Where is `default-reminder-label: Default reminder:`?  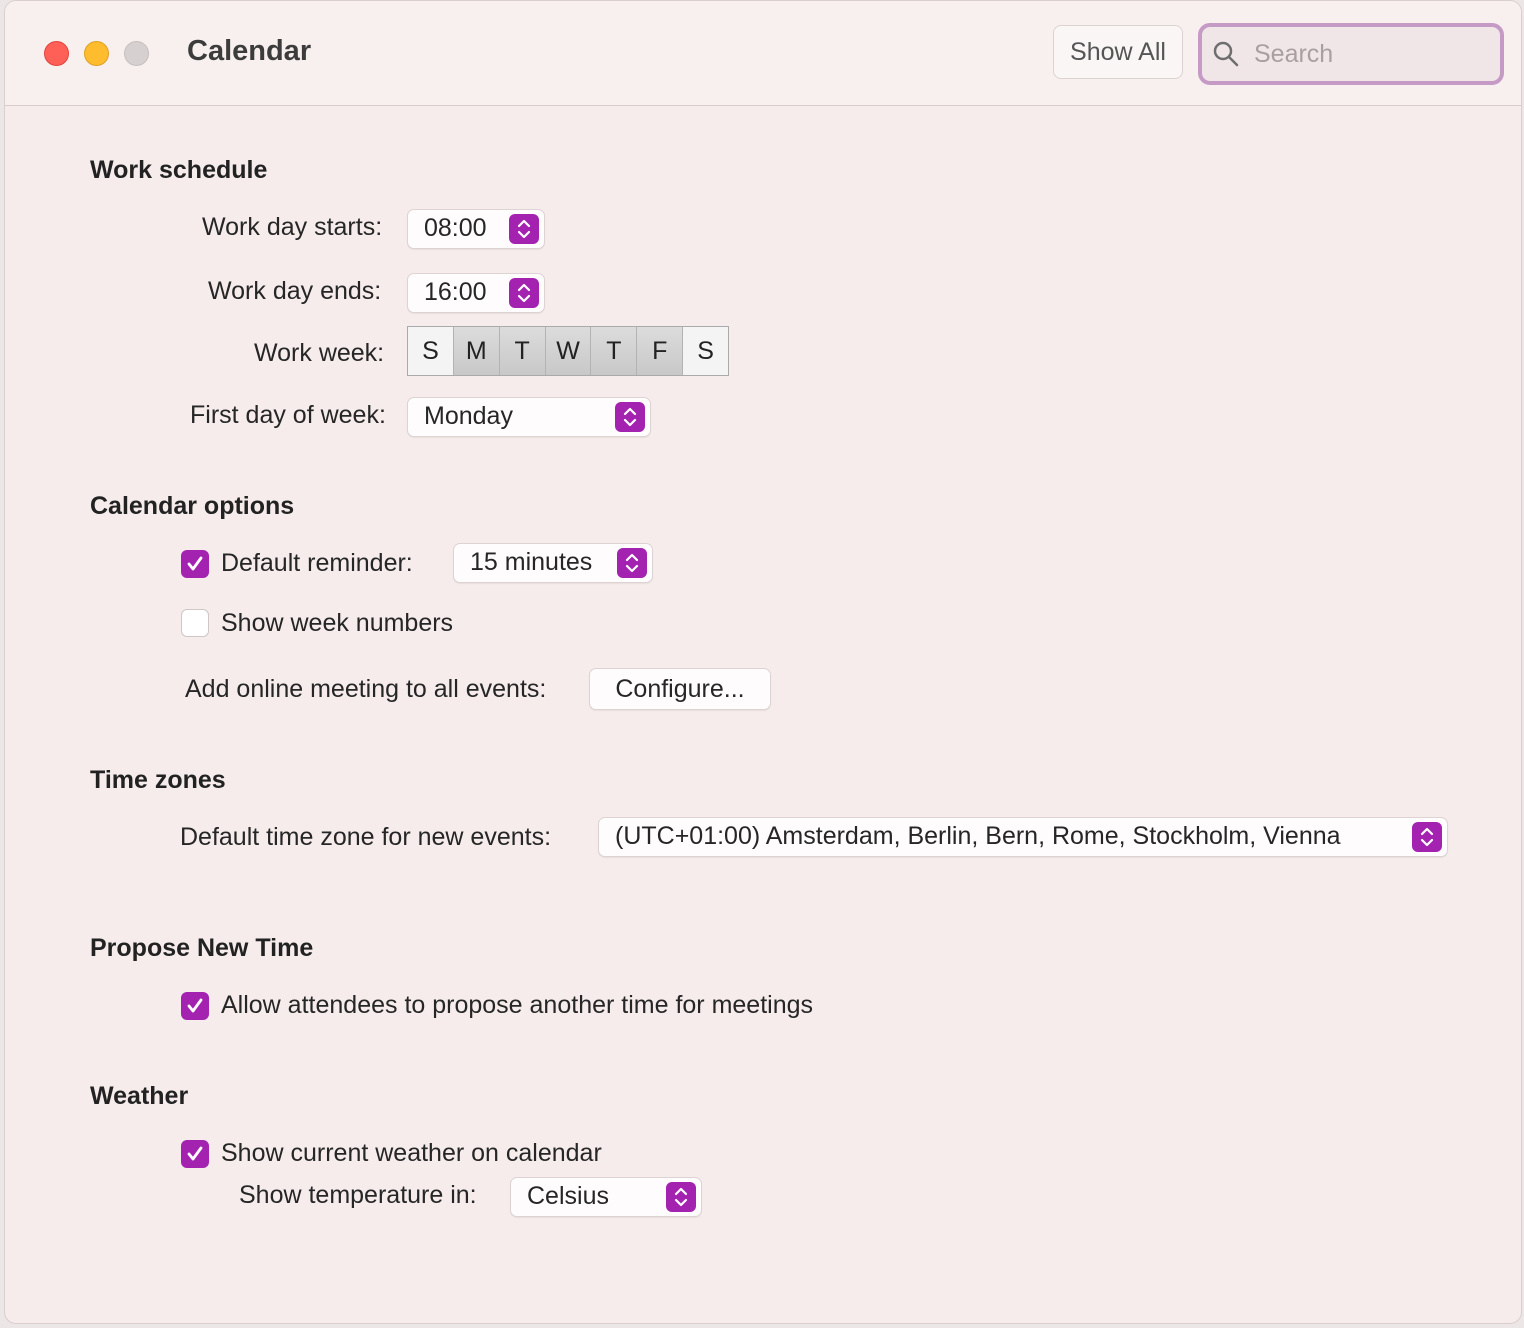 default-reminder-label: Default reminder: is located at coordinates (317, 563).